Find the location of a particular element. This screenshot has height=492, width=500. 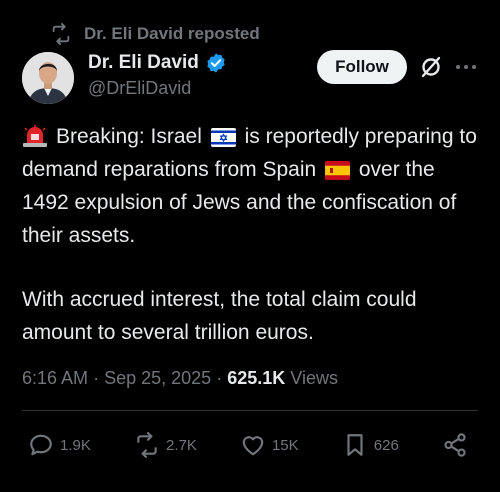

more-options-icon is located at coordinates (466, 67).